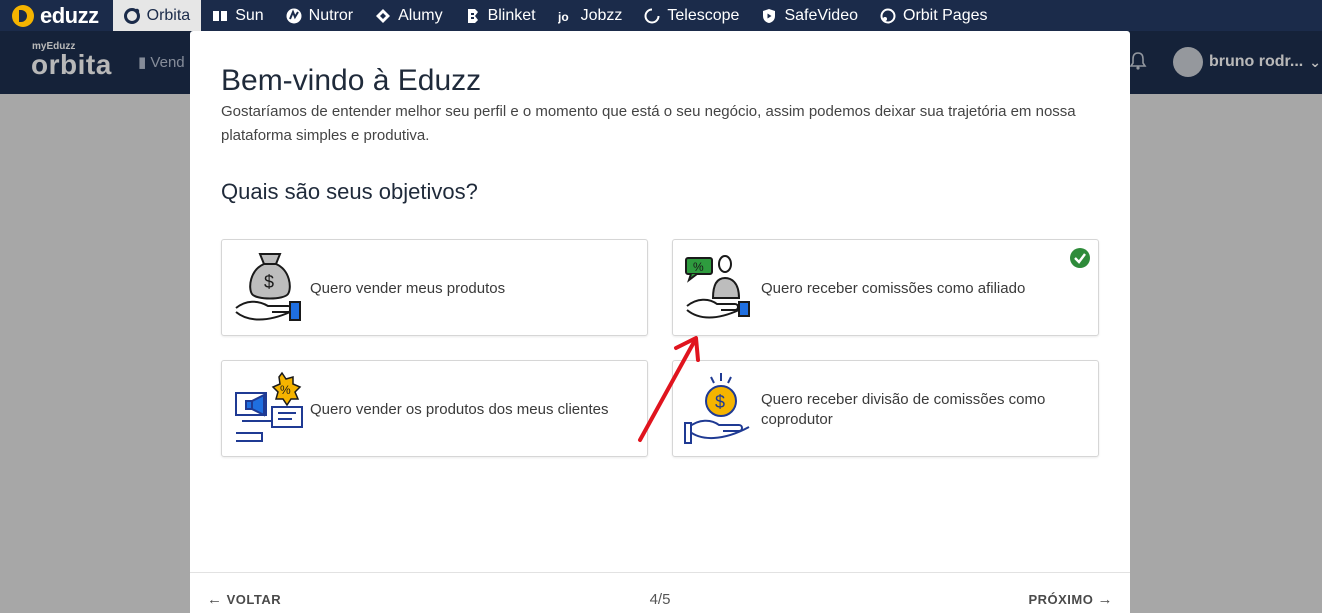 The width and height of the screenshot is (1322, 613). I want to click on modal-title: Bem-vindo à Eduzz, so click(351, 80).